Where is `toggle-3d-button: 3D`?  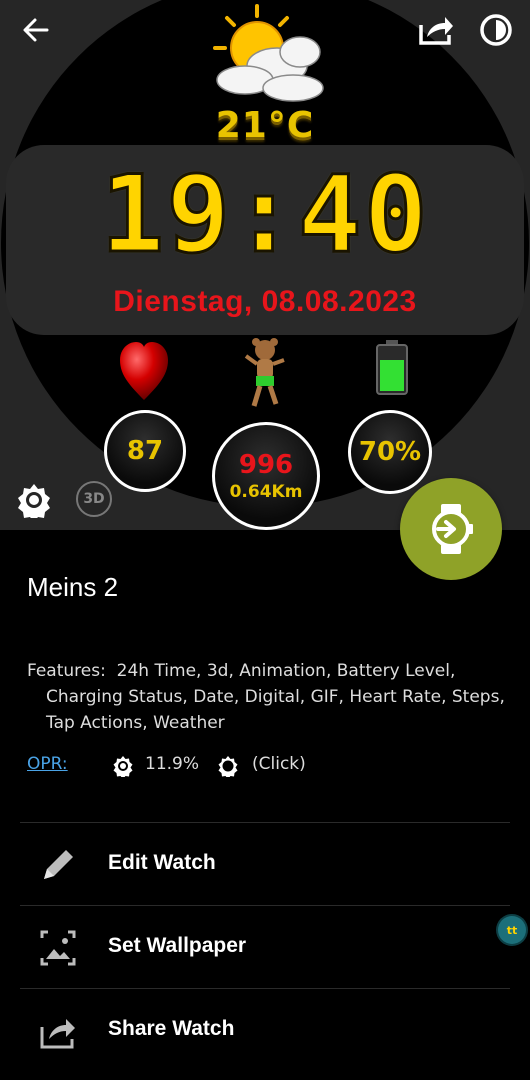 toggle-3d-button: 3D is located at coordinates (94, 499).